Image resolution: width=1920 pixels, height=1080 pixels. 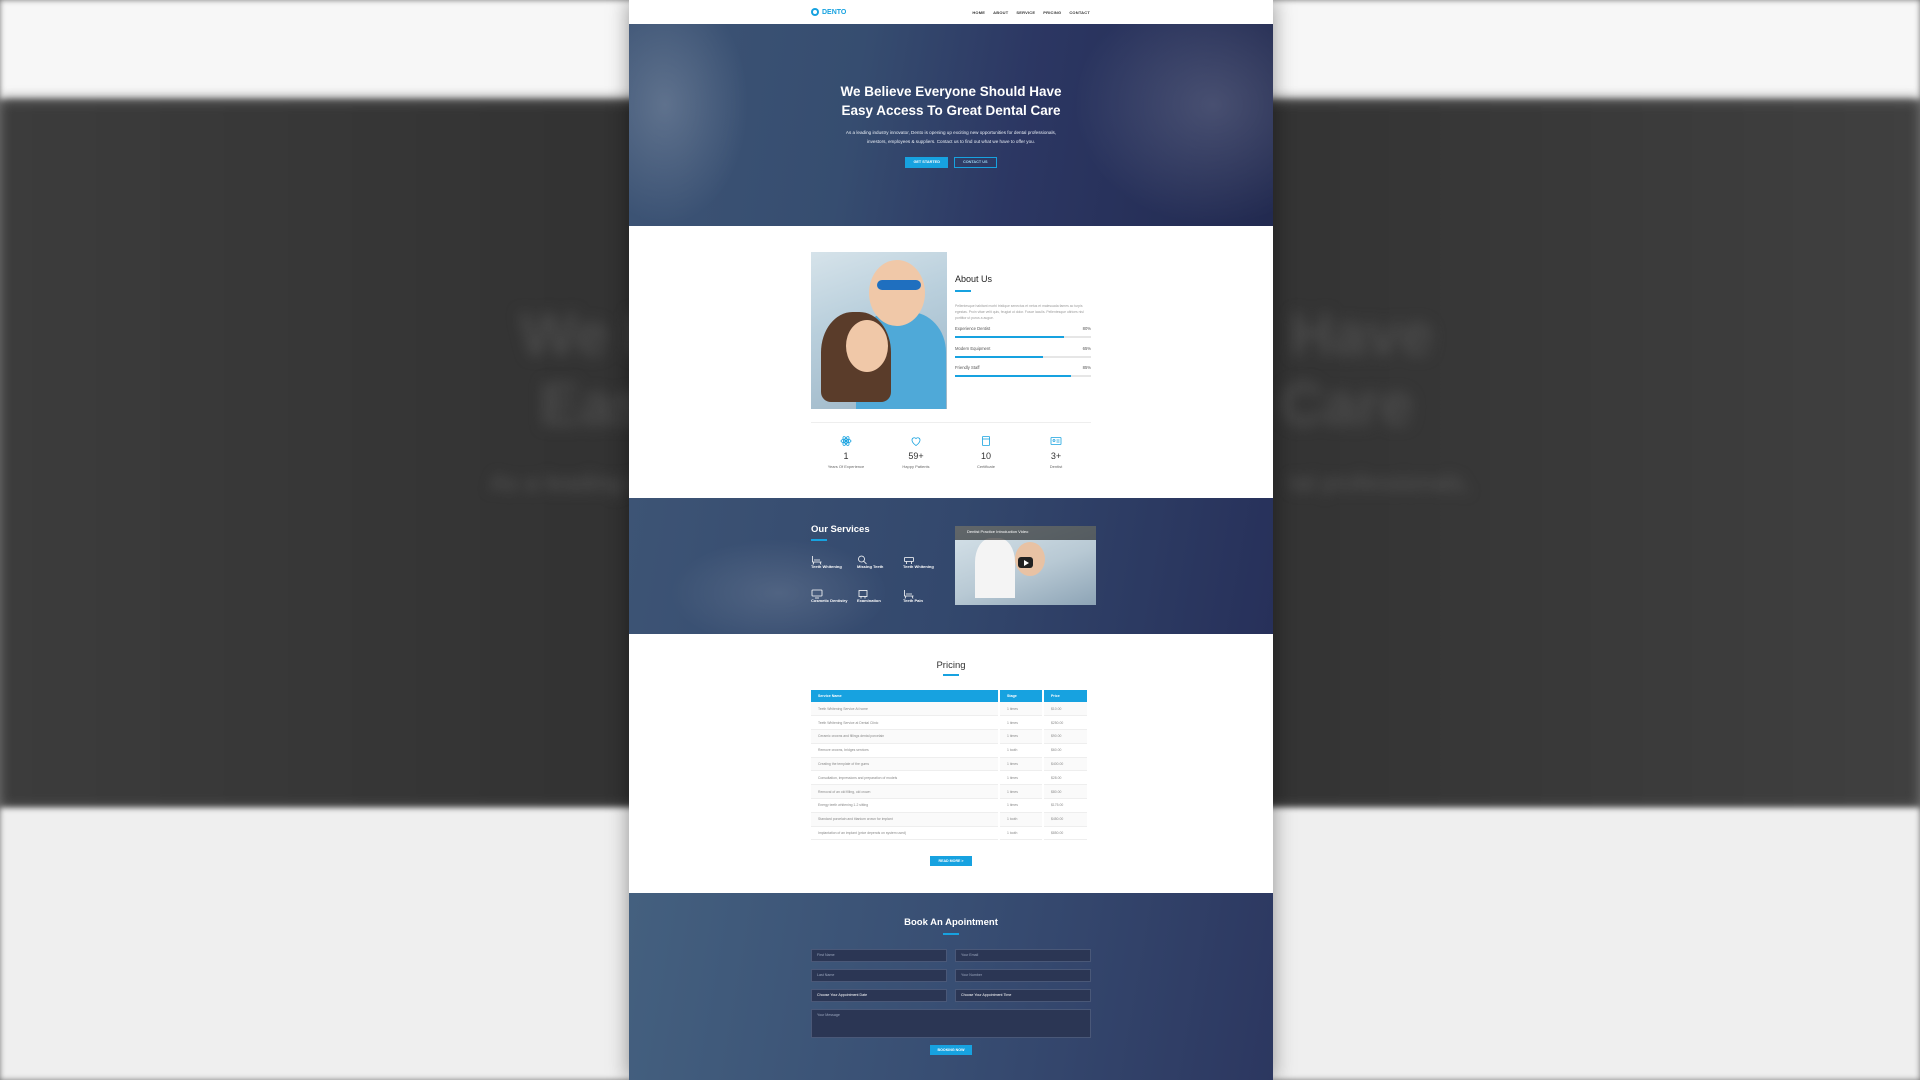 I want to click on stat-dentist: 3+ Dentist, so click(x=1056, y=451).